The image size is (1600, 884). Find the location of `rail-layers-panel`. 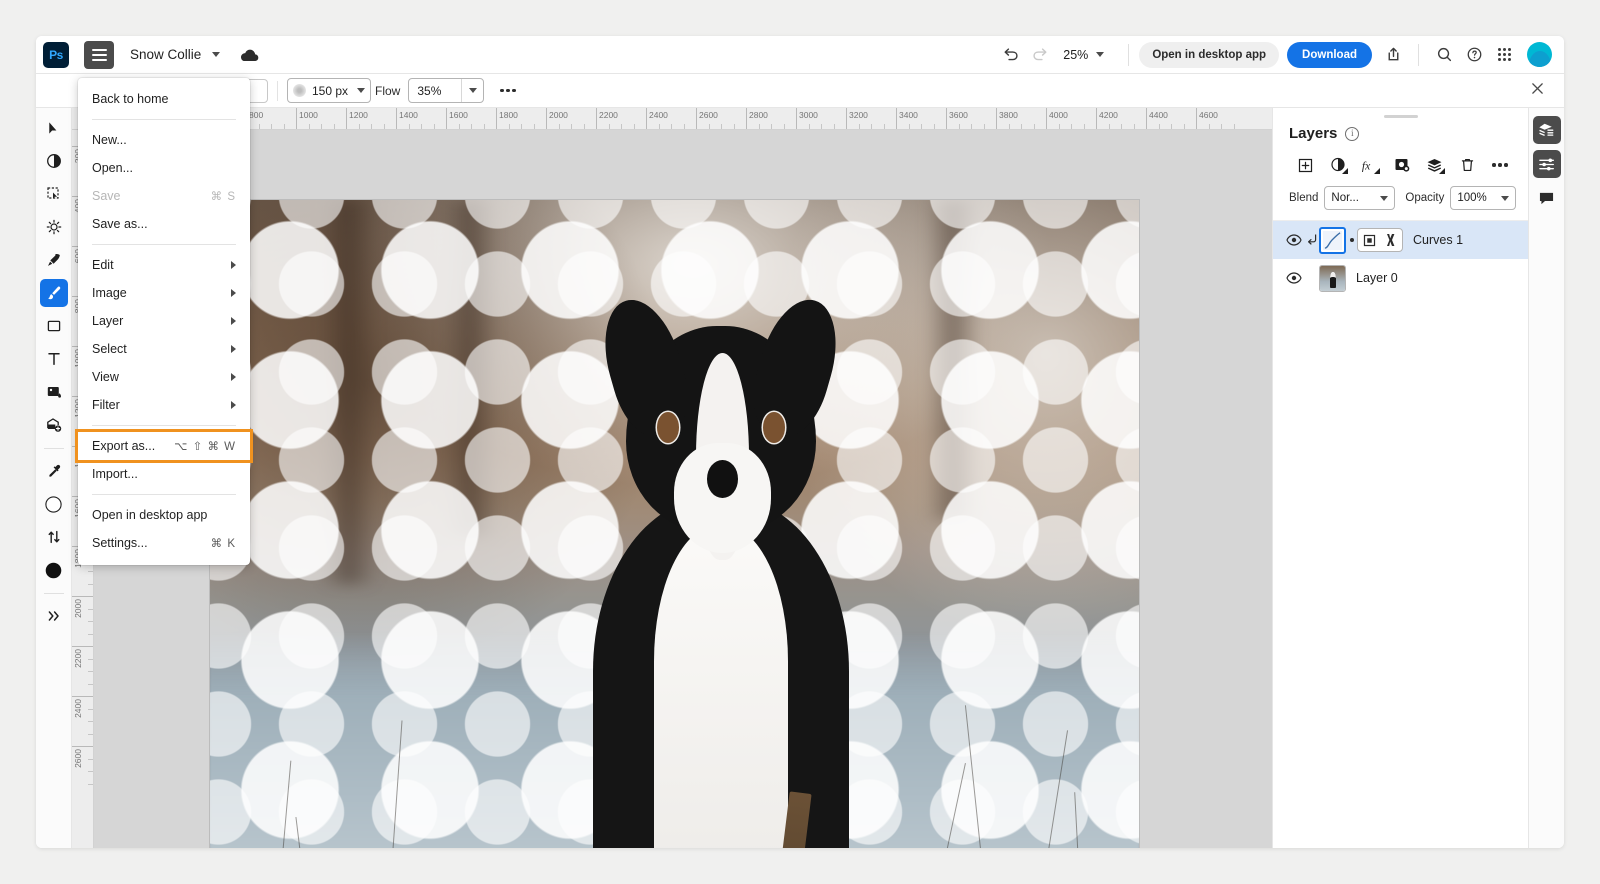

rail-layers-panel is located at coordinates (1546, 130).